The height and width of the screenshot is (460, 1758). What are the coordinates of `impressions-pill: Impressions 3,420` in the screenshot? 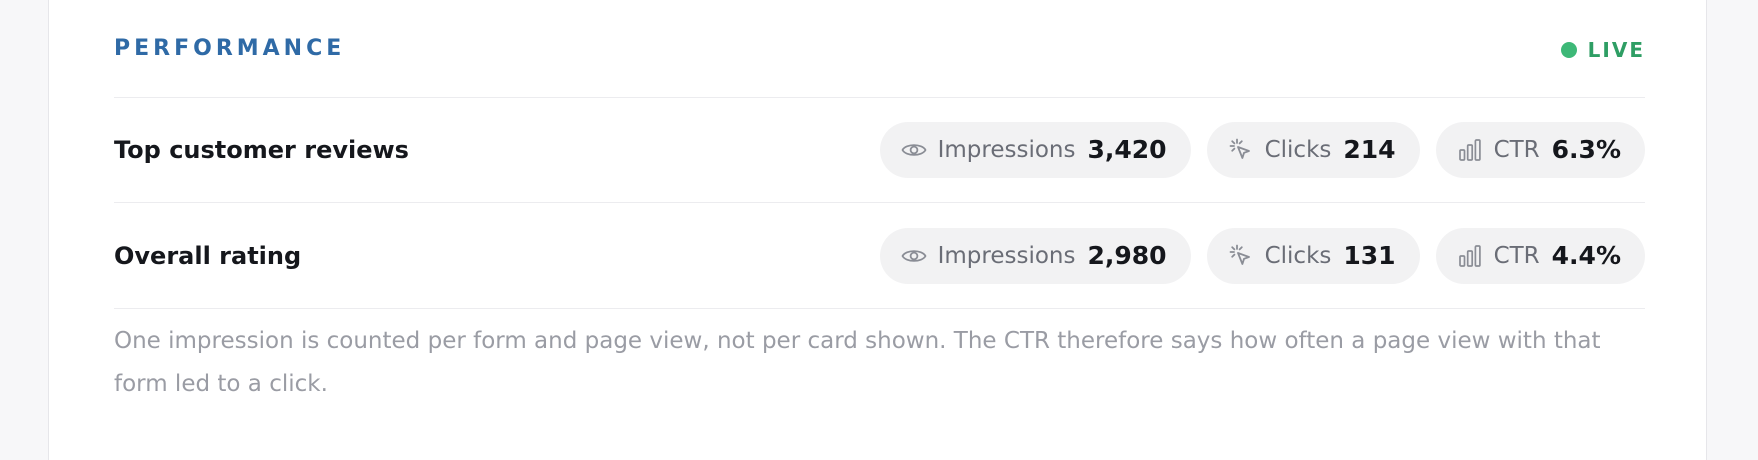 It's located at (1035, 149).